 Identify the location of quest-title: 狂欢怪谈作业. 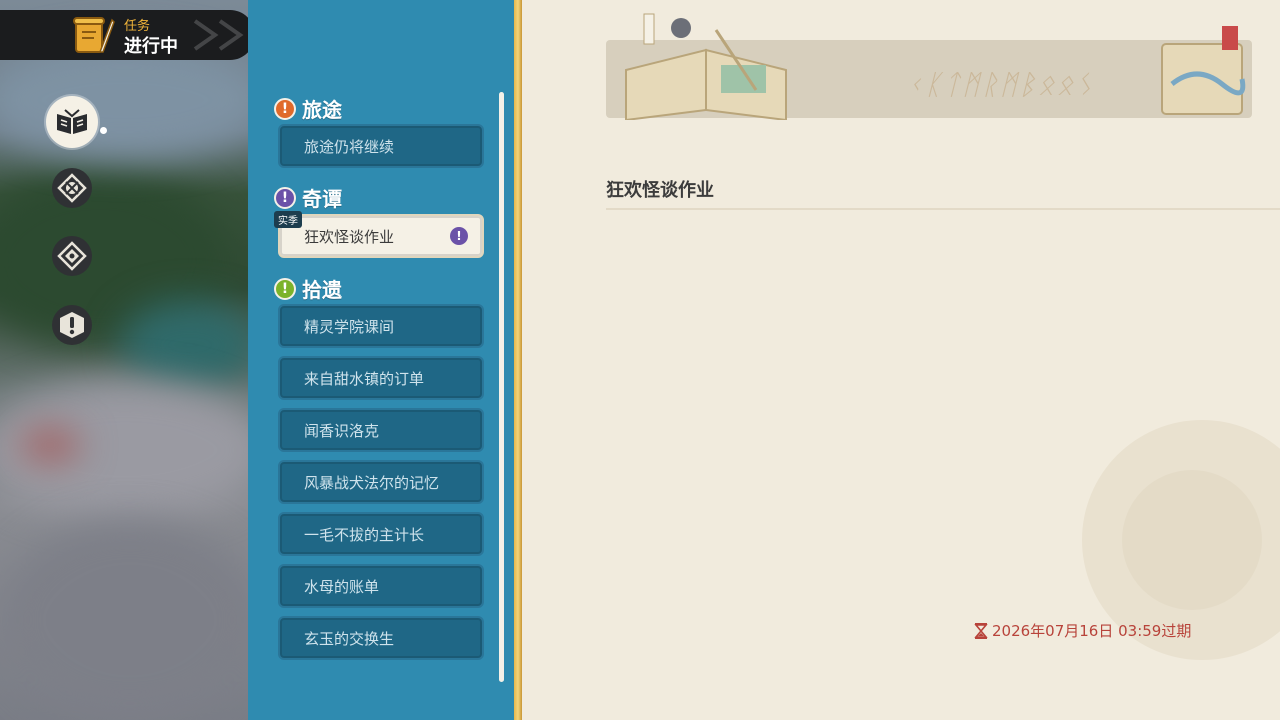
(660, 190).